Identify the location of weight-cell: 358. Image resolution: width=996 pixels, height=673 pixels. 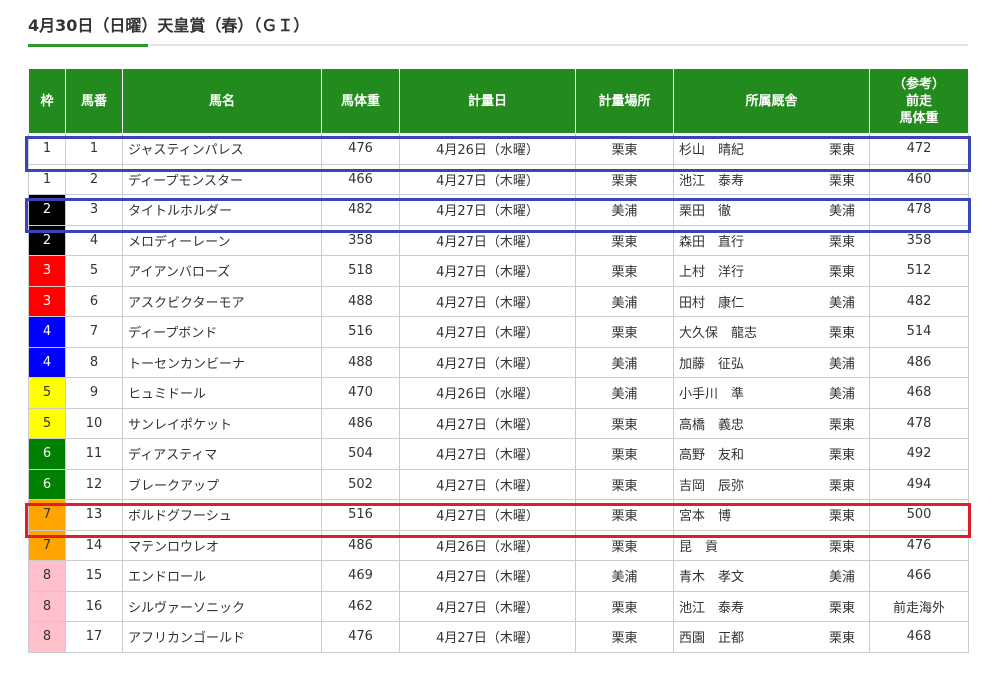
(360, 240).